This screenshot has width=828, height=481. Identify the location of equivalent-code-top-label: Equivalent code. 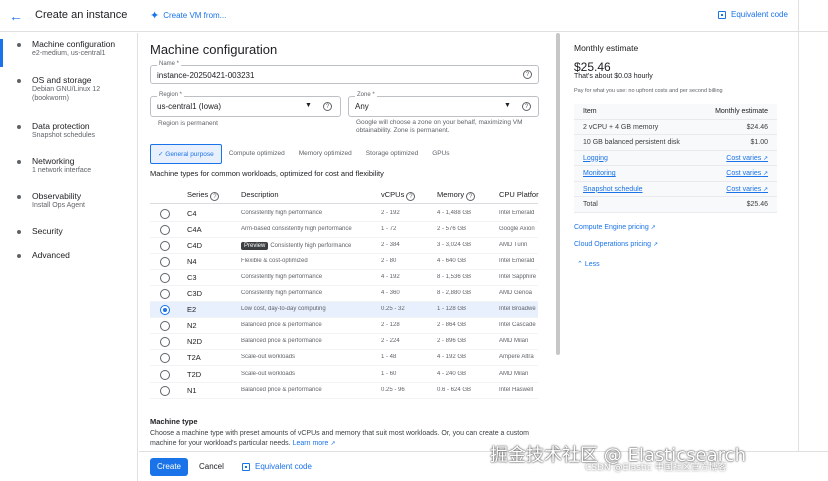
(759, 14).